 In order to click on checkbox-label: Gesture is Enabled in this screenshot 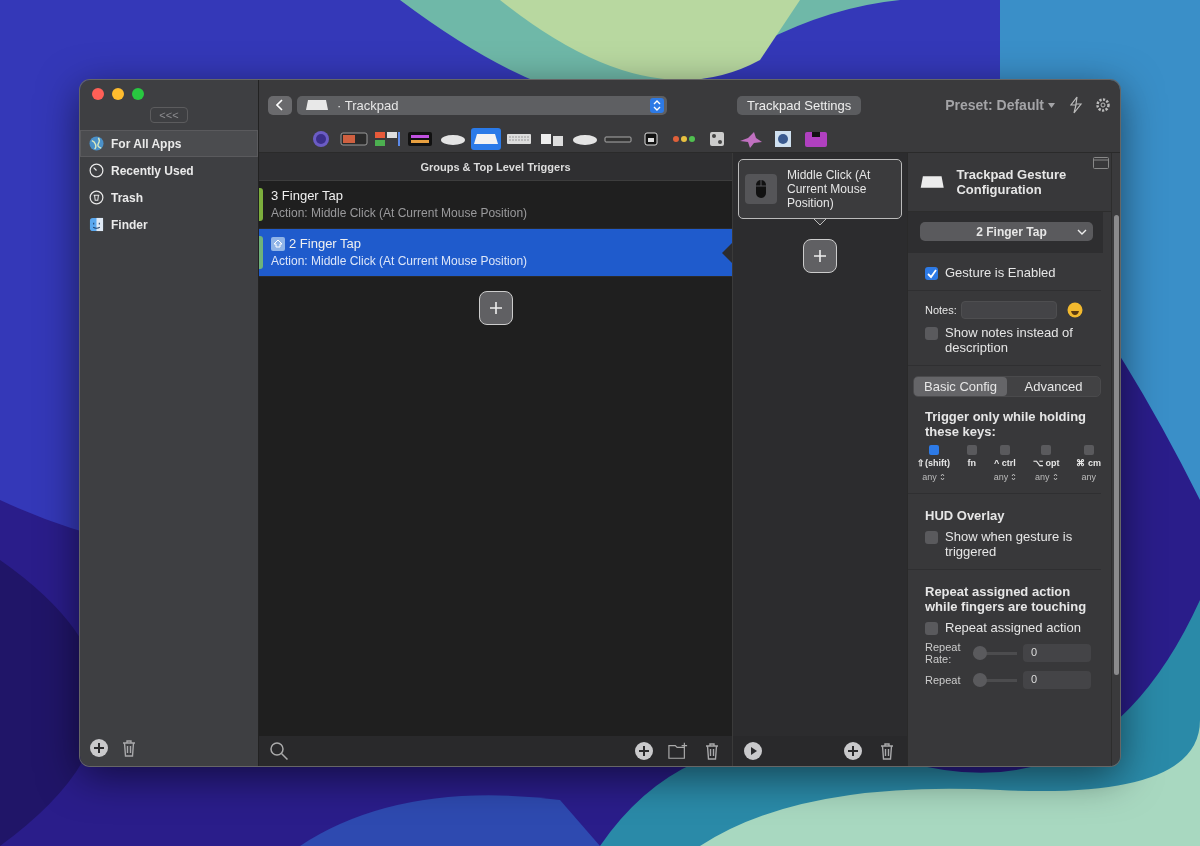, I will do `click(1000, 272)`.